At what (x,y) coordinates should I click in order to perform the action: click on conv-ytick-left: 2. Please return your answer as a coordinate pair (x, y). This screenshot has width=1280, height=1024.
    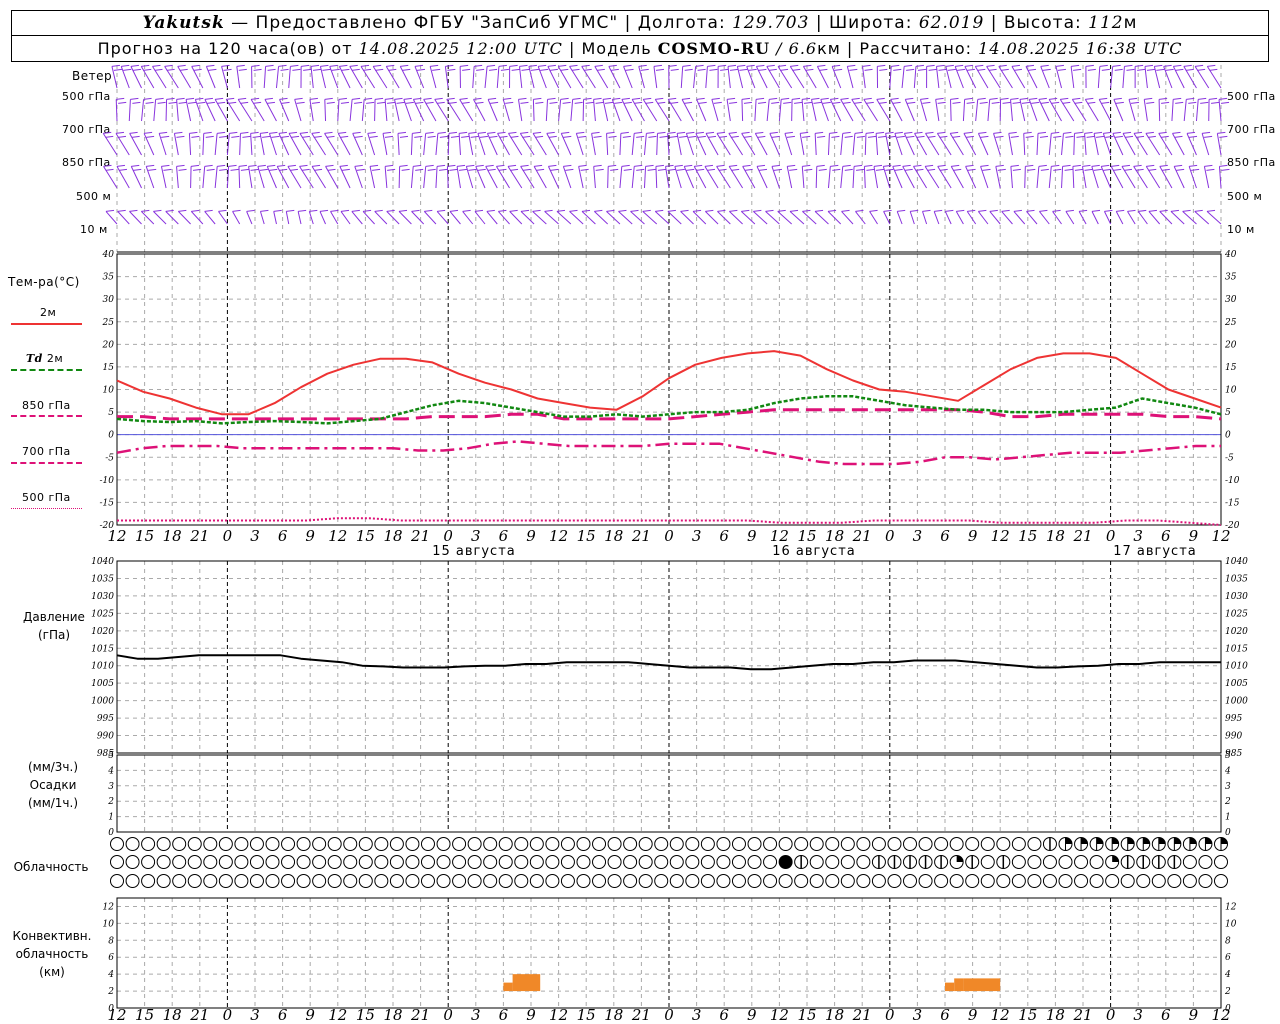
    Looking at the image, I should click on (110, 992).